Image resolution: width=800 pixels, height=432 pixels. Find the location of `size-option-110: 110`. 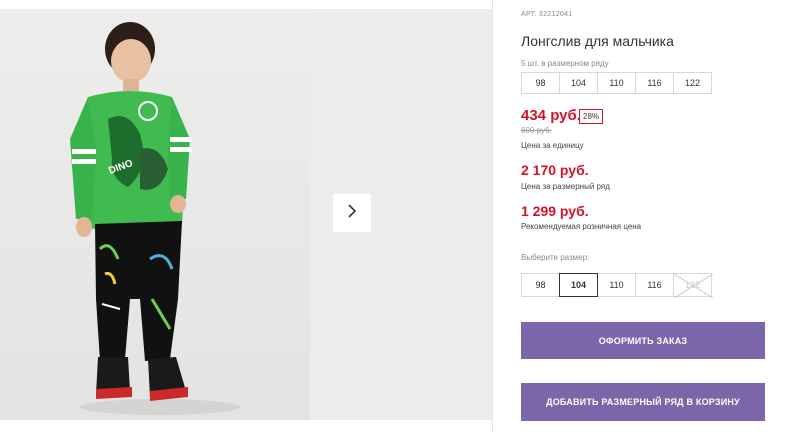

size-option-110: 110 is located at coordinates (616, 285).